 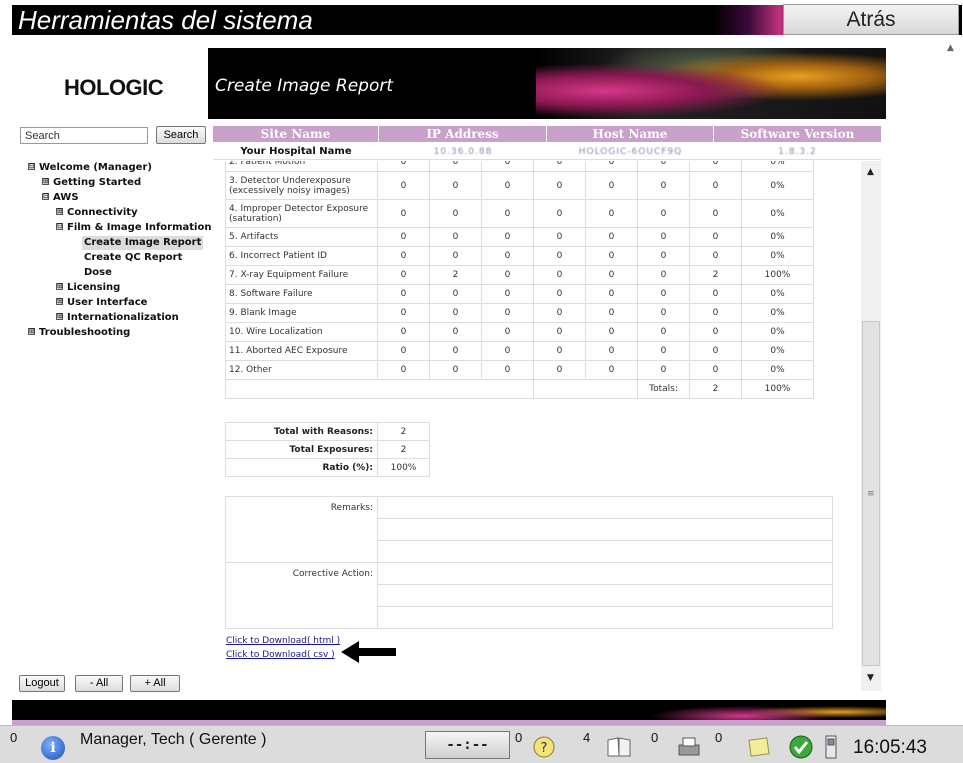 I want to click on tree-item-aws: ⊟ AWS, so click(x=60, y=198).